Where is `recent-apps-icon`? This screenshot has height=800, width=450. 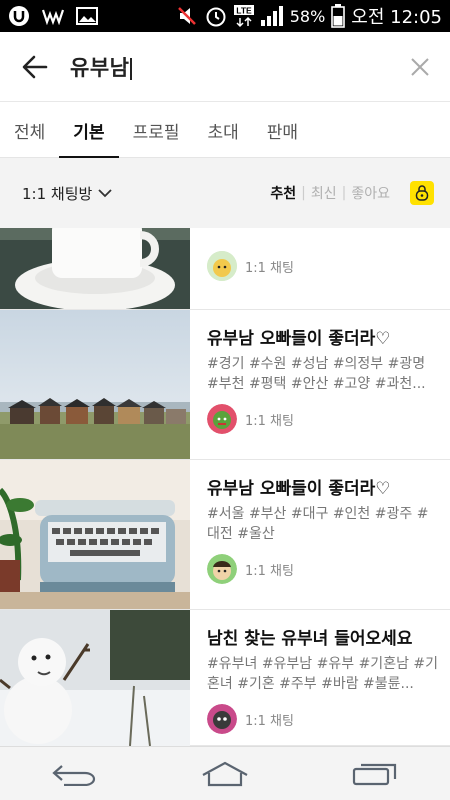
recent-apps-icon is located at coordinates (374, 774).